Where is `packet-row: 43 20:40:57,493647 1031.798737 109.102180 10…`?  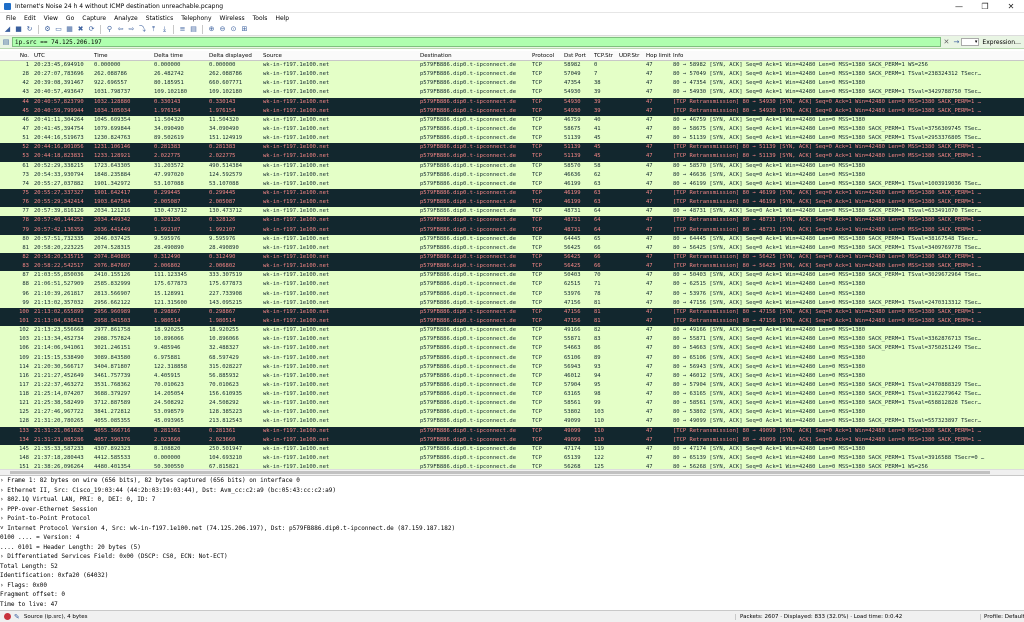
packet-row: 43 20:40:57,493647 1031.798737 109.102180 10… is located at coordinates (512, 93).